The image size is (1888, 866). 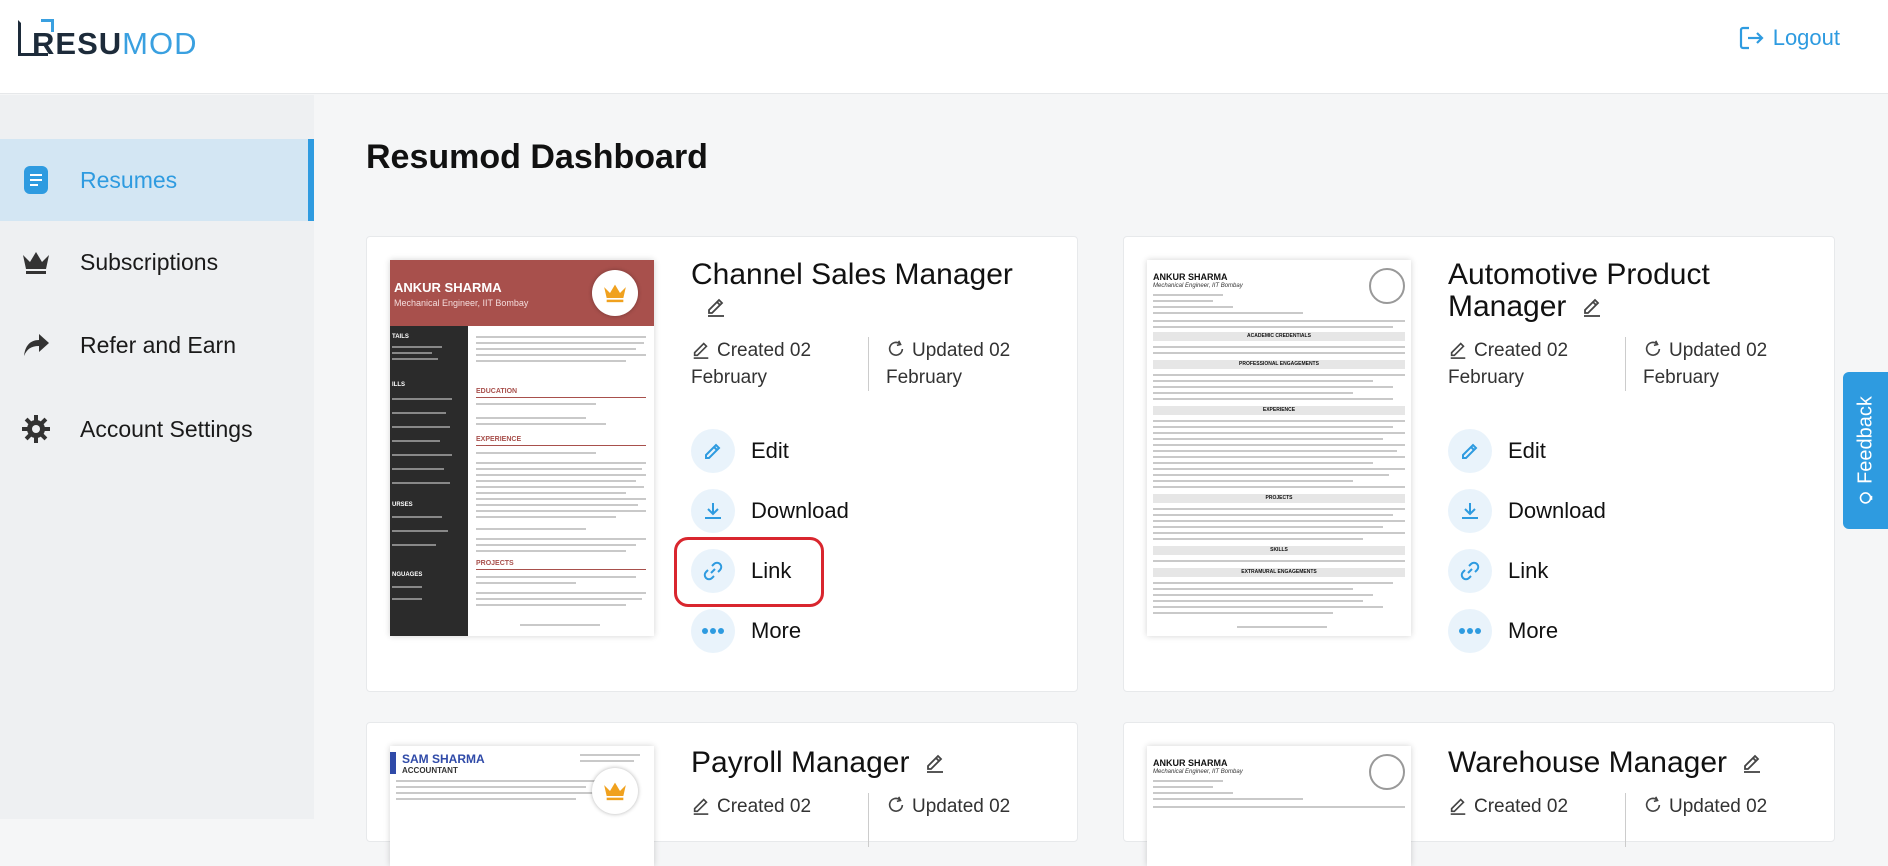 What do you see at coordinates (443, 759) in the screenshot?
I see `resume-name: SAM SHARMA` at bounding box center [443, 759].